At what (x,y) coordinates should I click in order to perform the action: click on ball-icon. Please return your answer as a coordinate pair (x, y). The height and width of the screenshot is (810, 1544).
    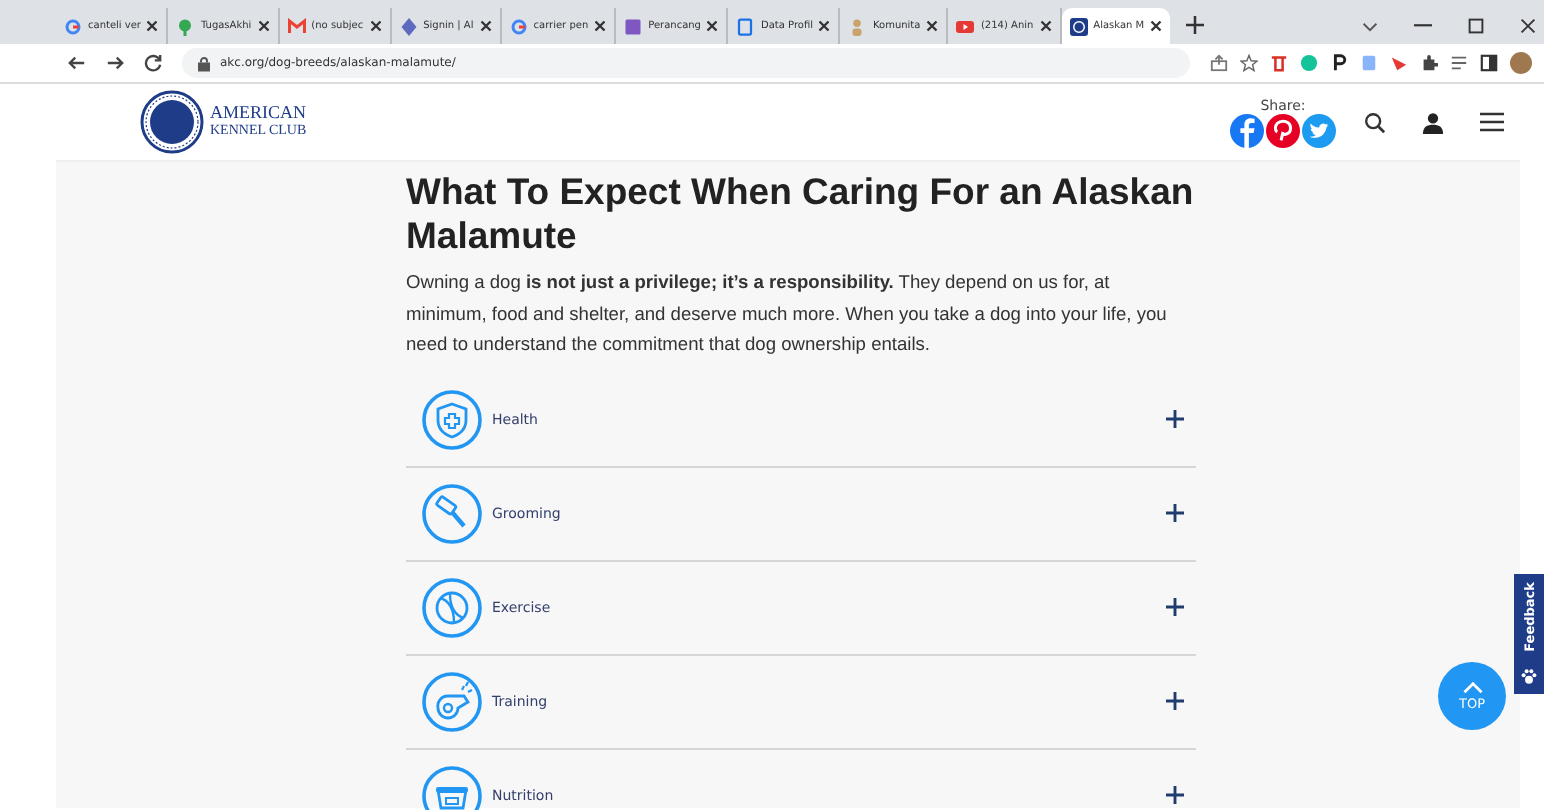
    Looking at the image, I should click on (452, 607).